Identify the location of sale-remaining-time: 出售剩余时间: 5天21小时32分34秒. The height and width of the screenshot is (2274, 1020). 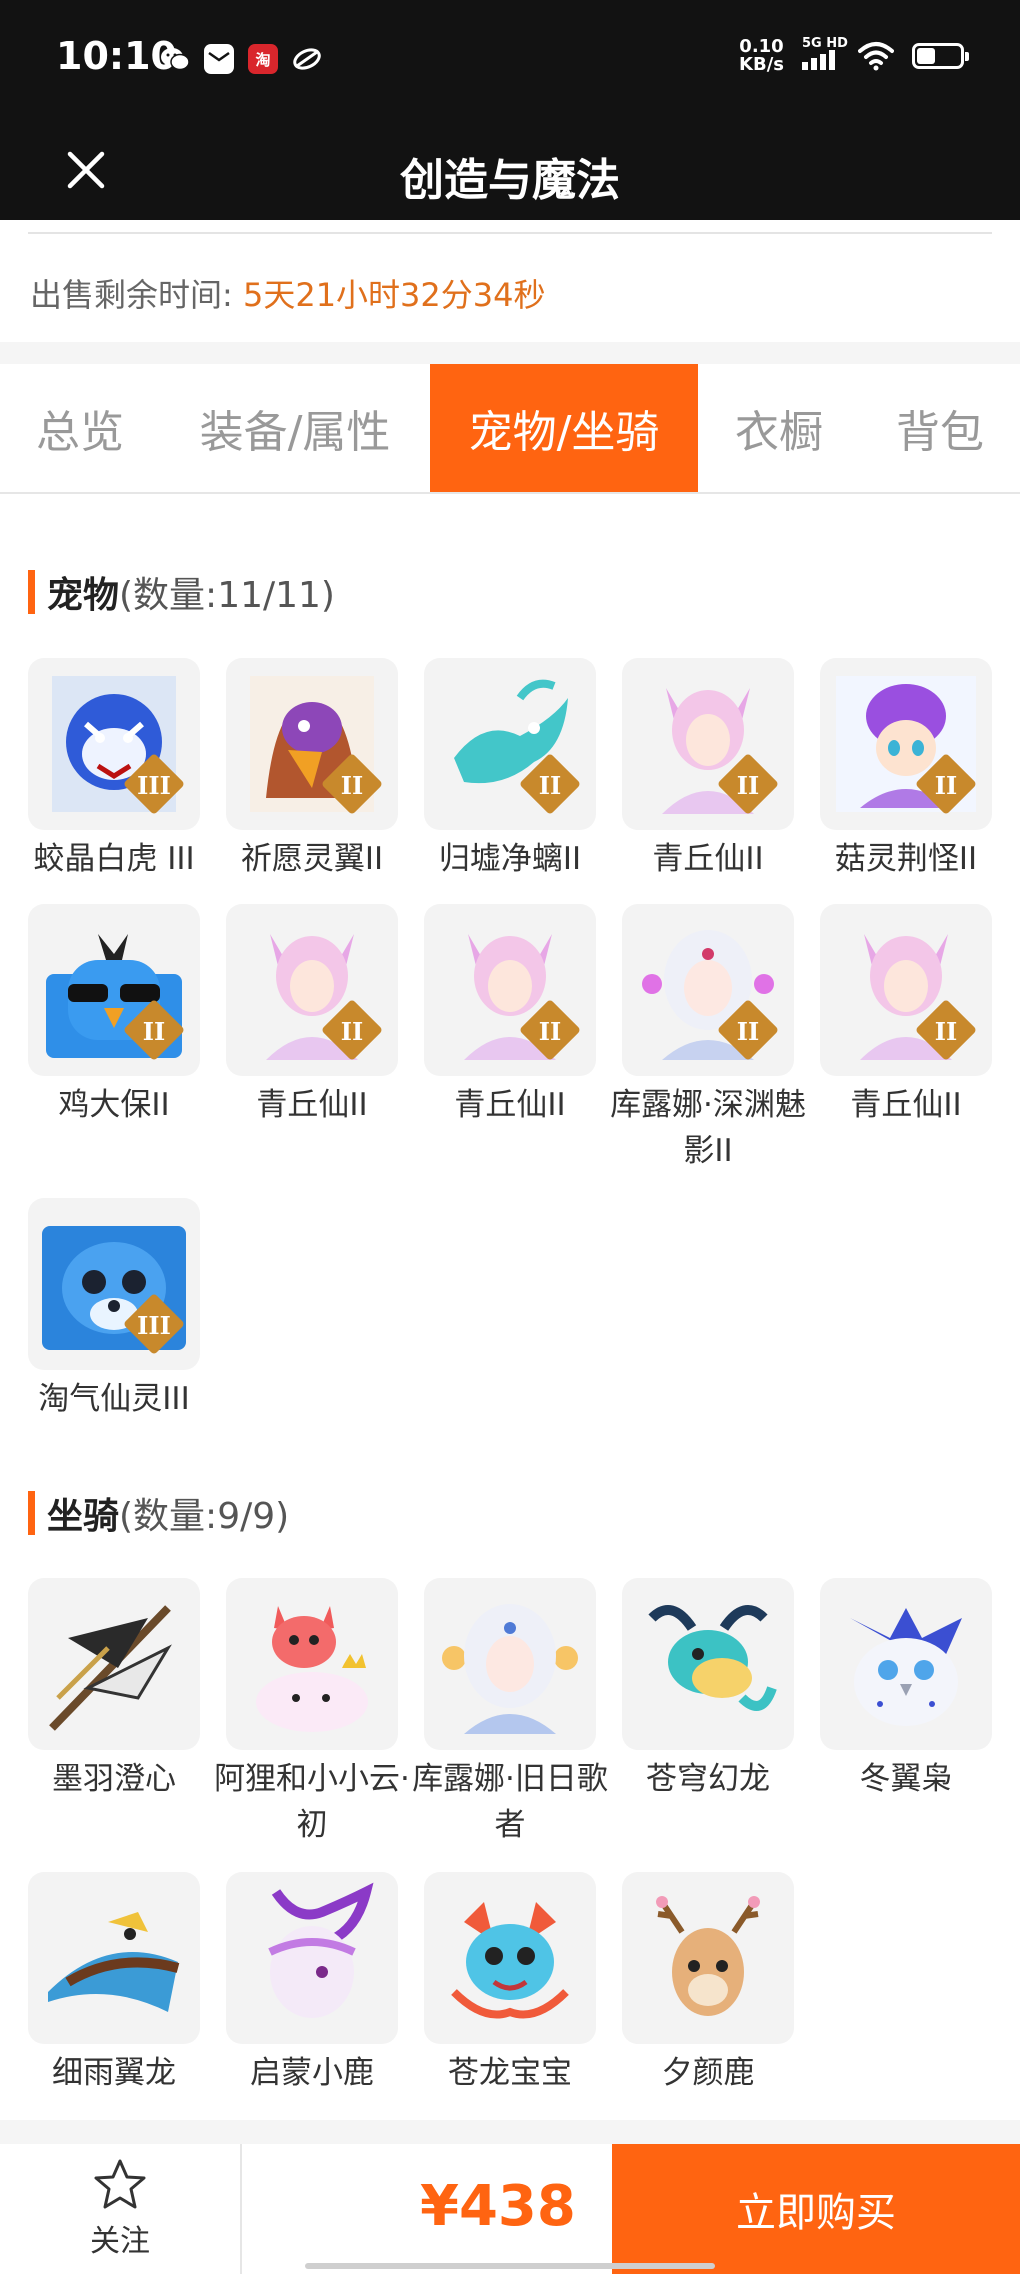
(288, 293).